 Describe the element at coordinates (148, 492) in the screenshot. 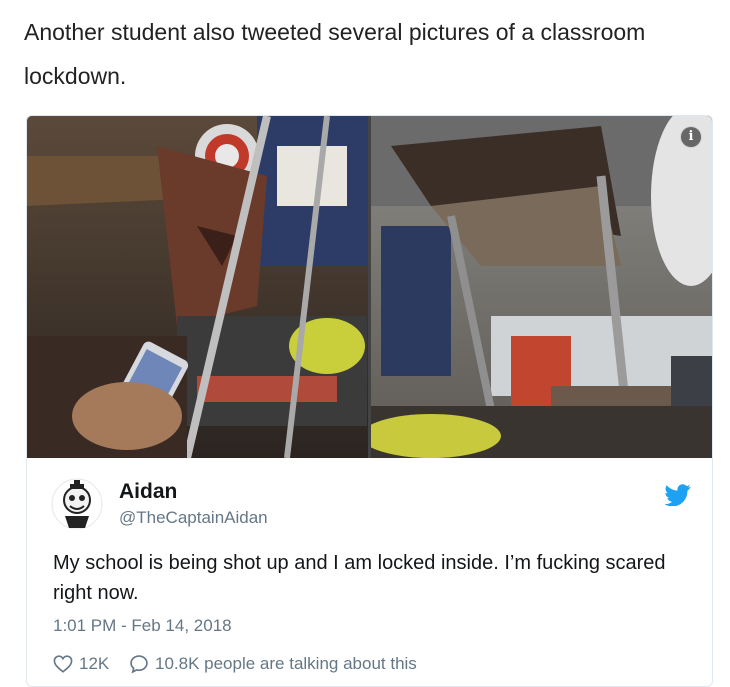

I see `author-name: Aidan` at that location.